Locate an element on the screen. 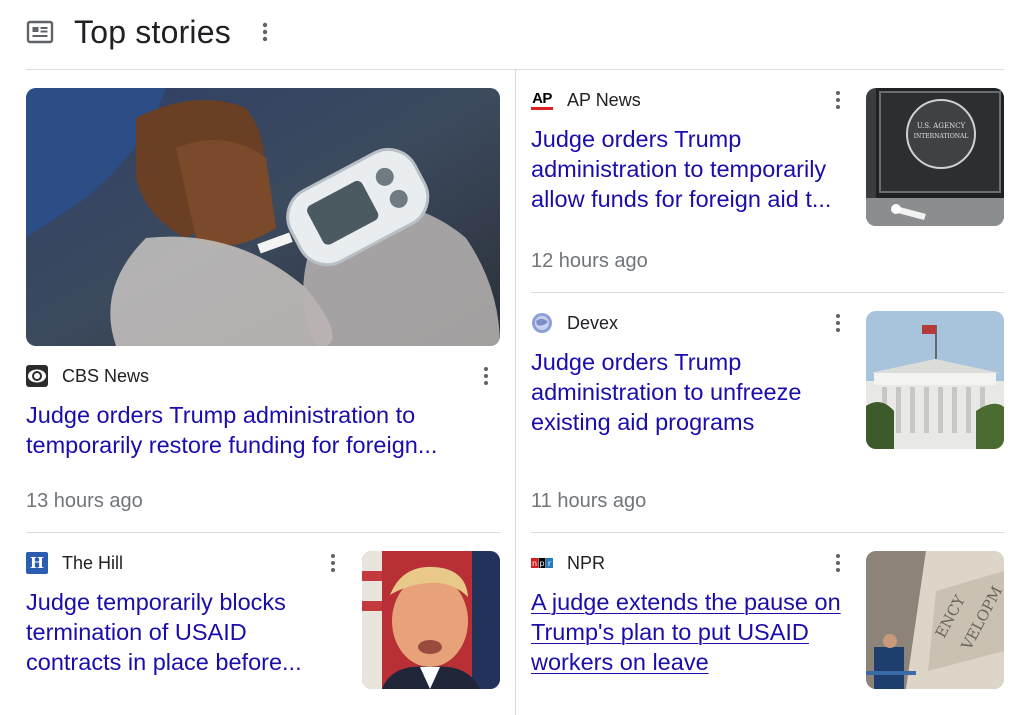 This screenshot has height=715, width=1029. svg-text: p is located at coordinates (541, 563).